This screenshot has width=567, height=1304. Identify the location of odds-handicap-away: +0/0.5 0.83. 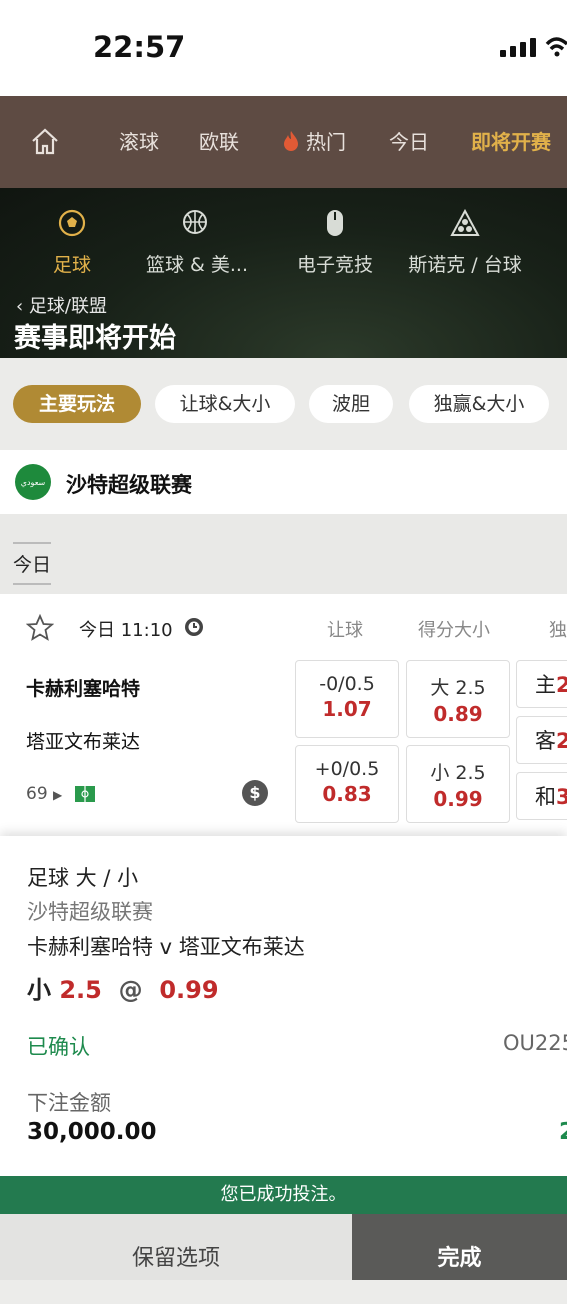
(347, 784).